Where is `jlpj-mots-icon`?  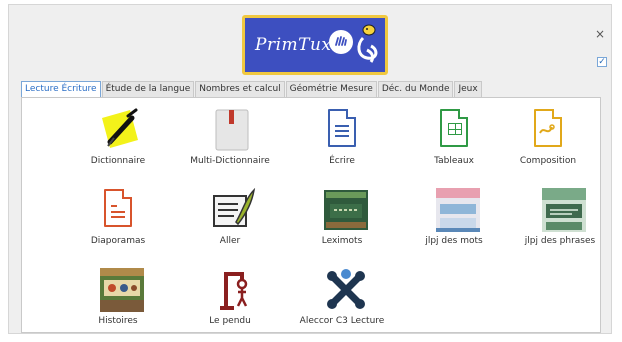
jlpj-mots-icon is located at coordinates (458, 210).